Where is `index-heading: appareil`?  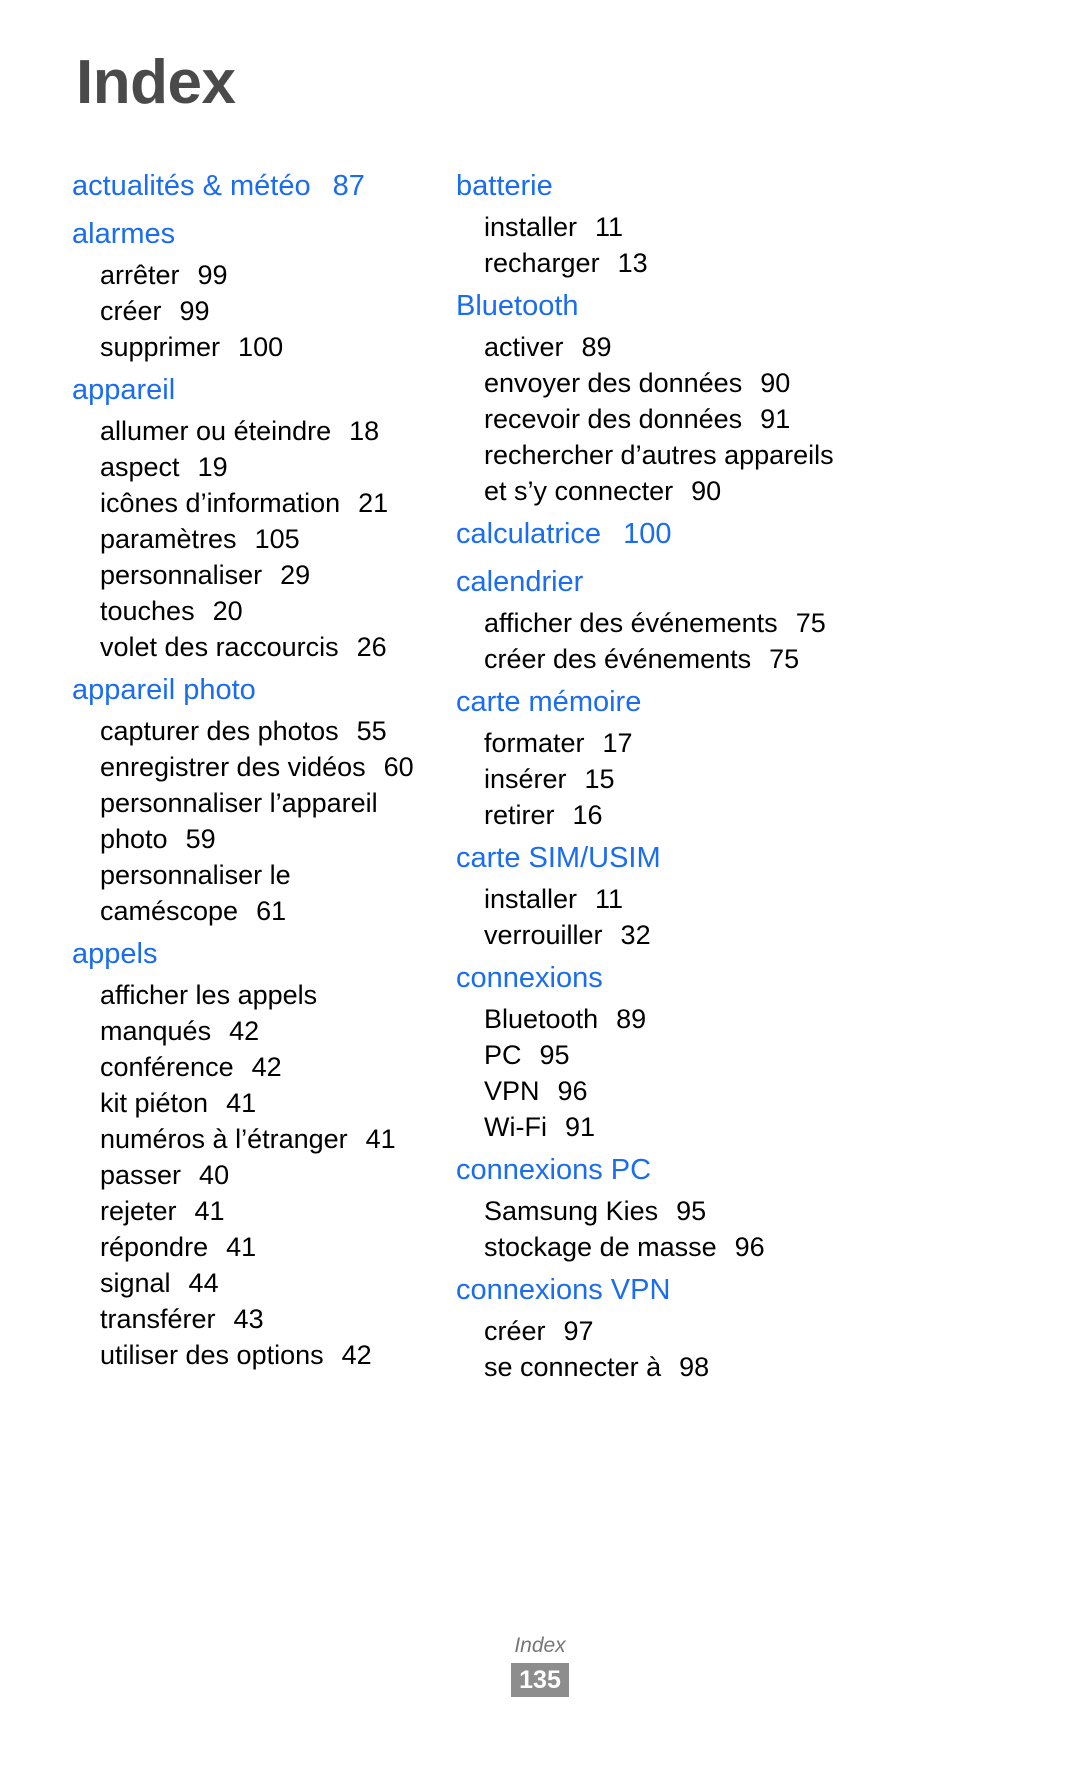 index-heading: appareil is located at coordinates (251, 390).